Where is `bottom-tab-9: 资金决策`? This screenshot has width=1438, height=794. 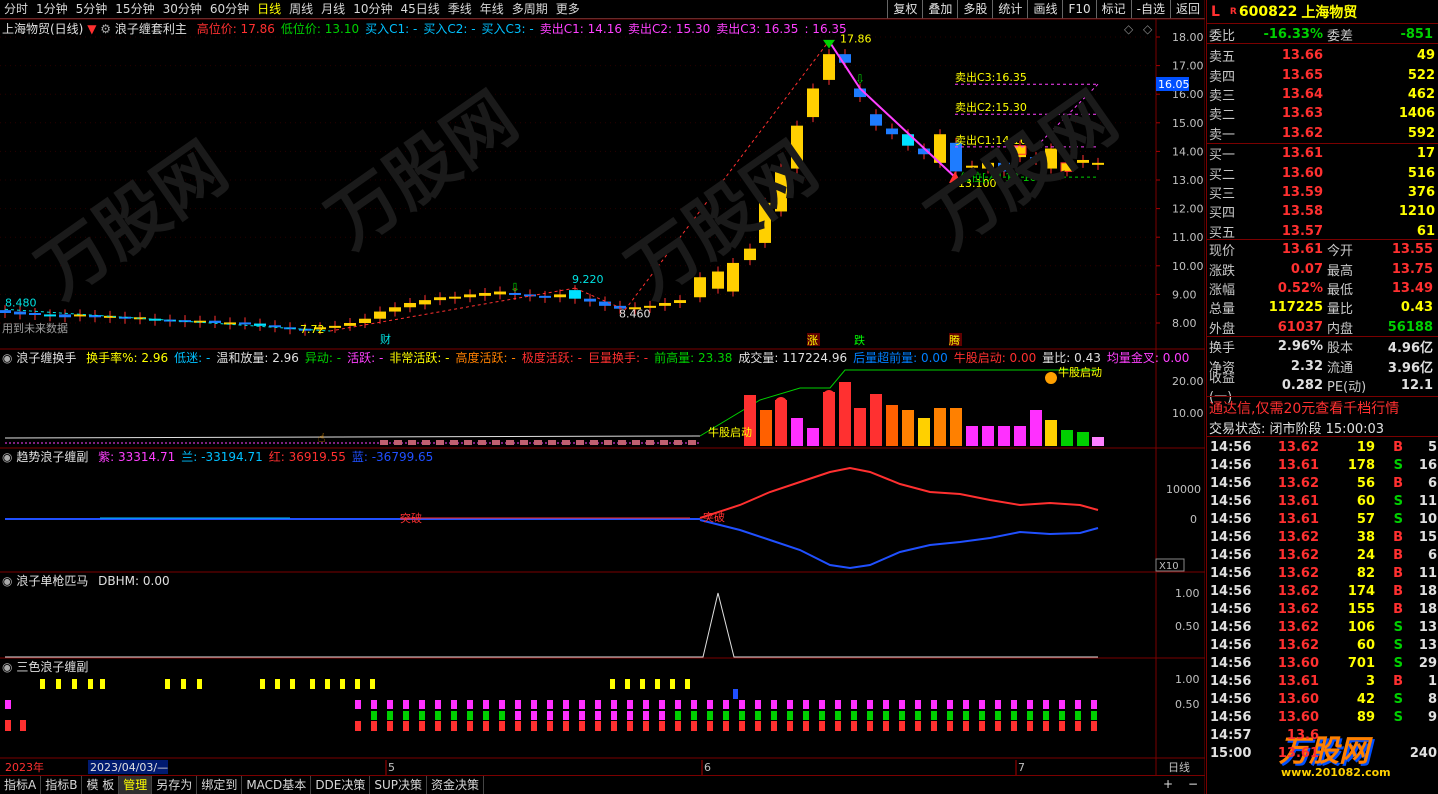
bottom-tab-9: 资金决策 is located at coordinates (456, 785).